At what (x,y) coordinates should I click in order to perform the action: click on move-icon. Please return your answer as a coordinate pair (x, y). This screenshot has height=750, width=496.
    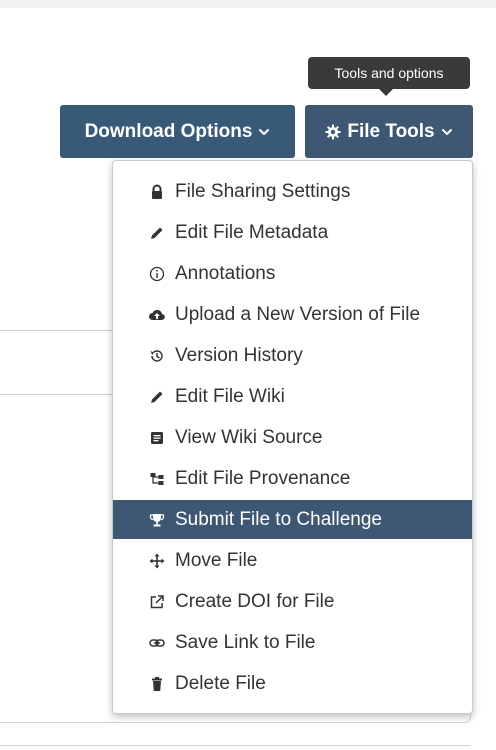
    Looking at the image, I should click on (157, 561).